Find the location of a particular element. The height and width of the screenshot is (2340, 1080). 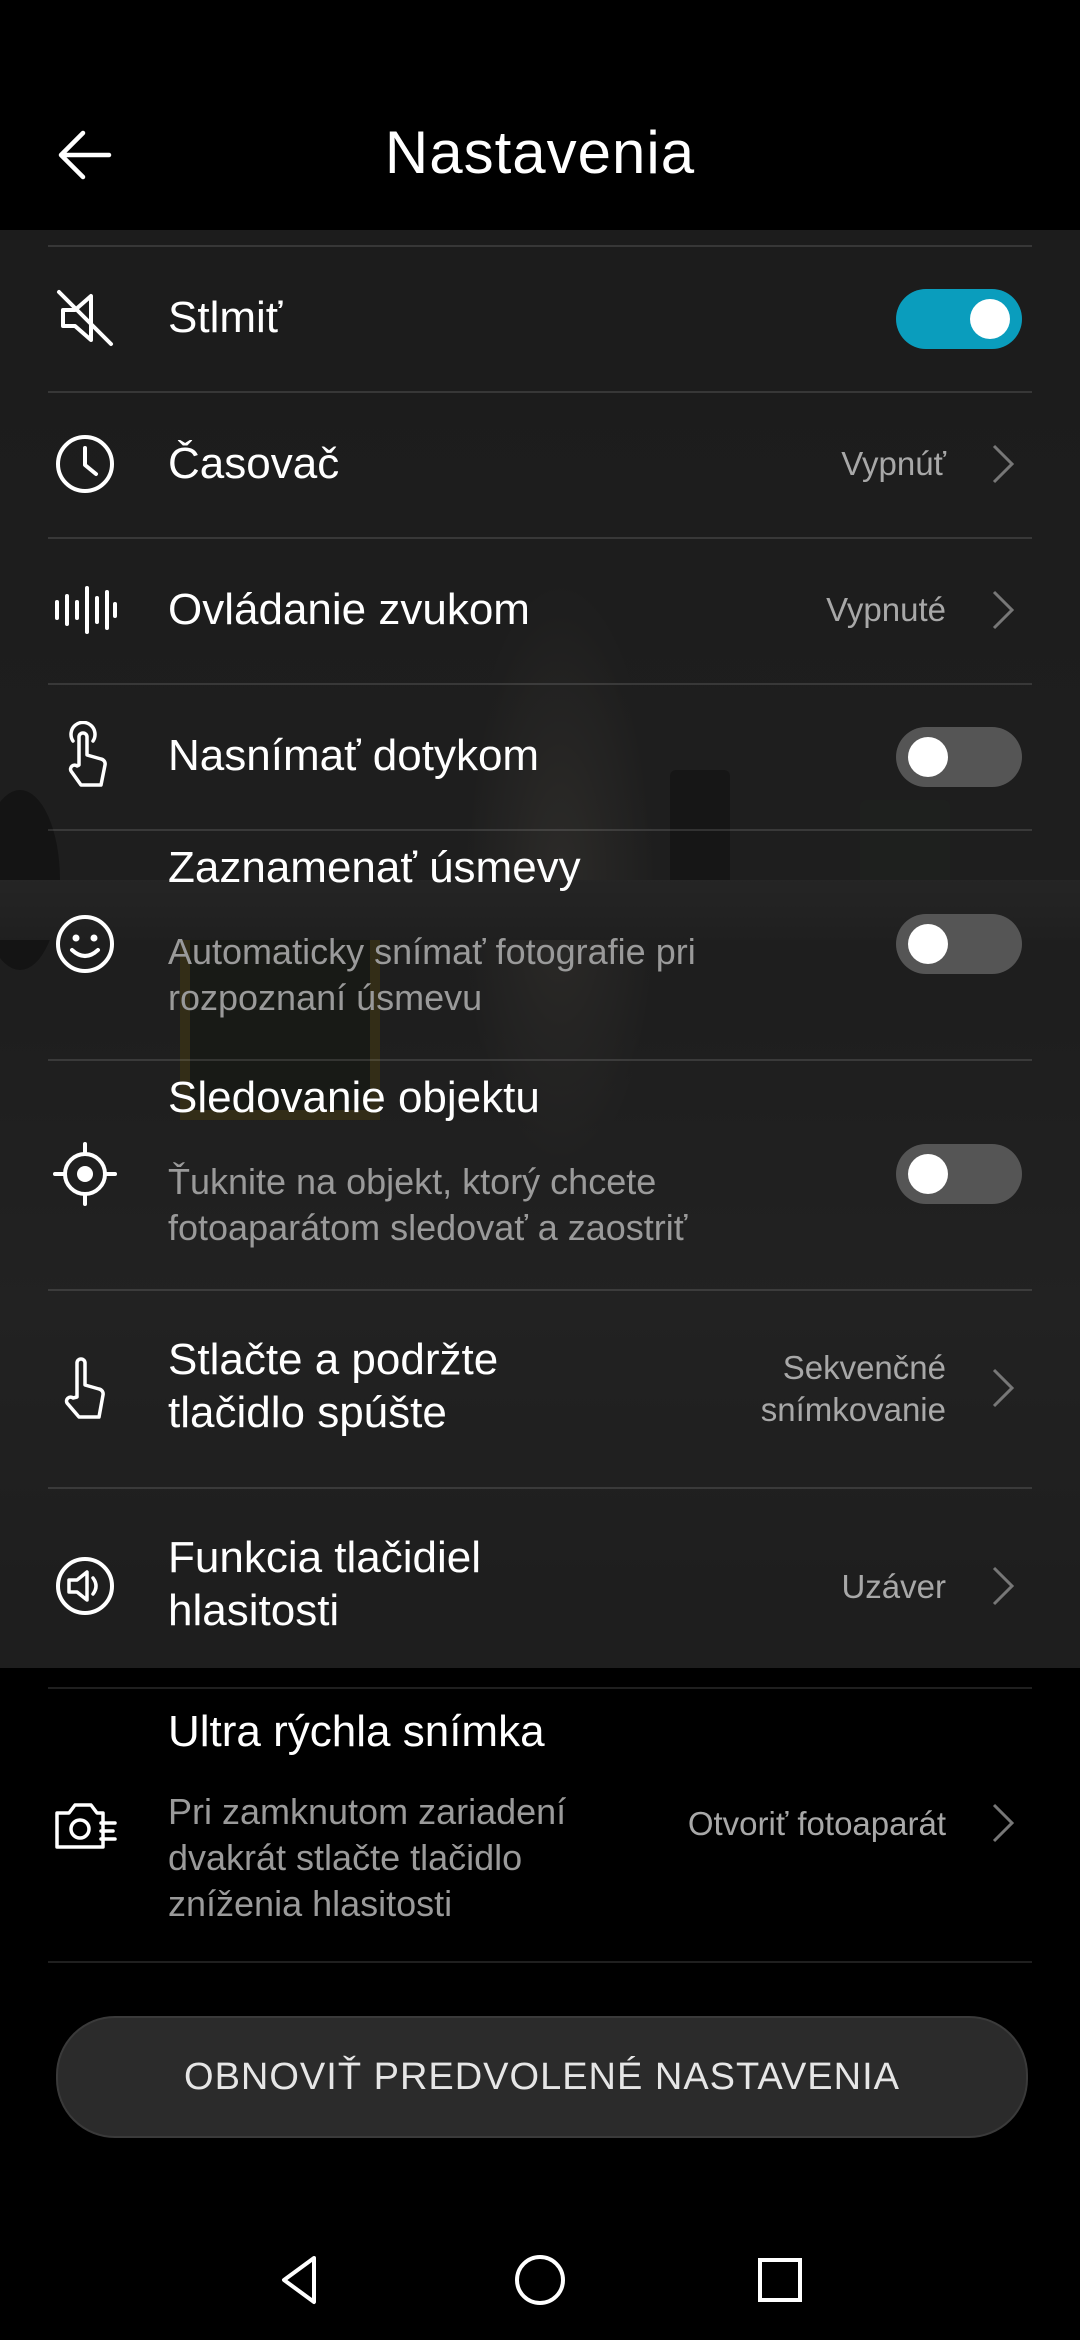

nav-recents-button is located at coordinates (780, 2280).